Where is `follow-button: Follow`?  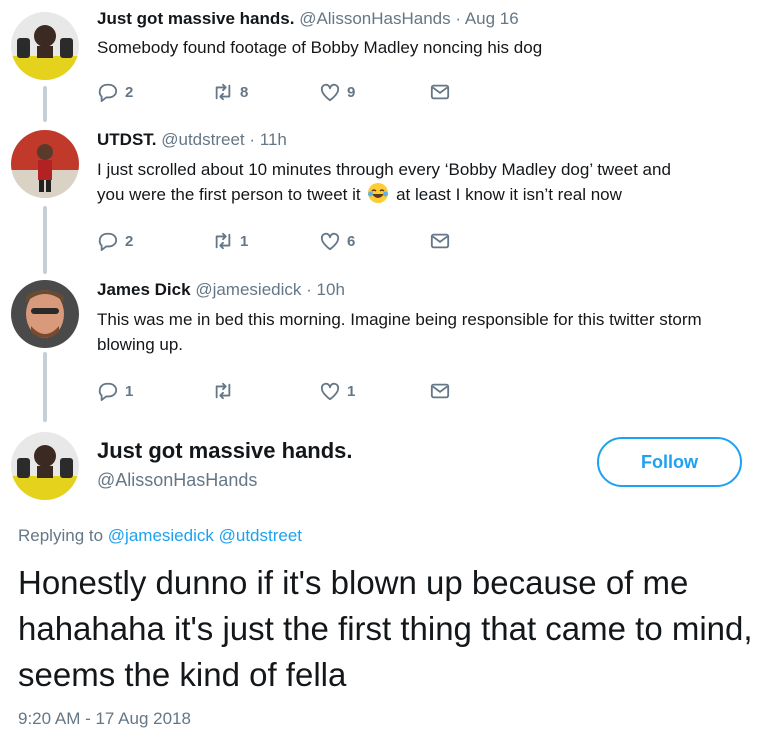 follow-button: Follow is located at coordinates (669, 462).